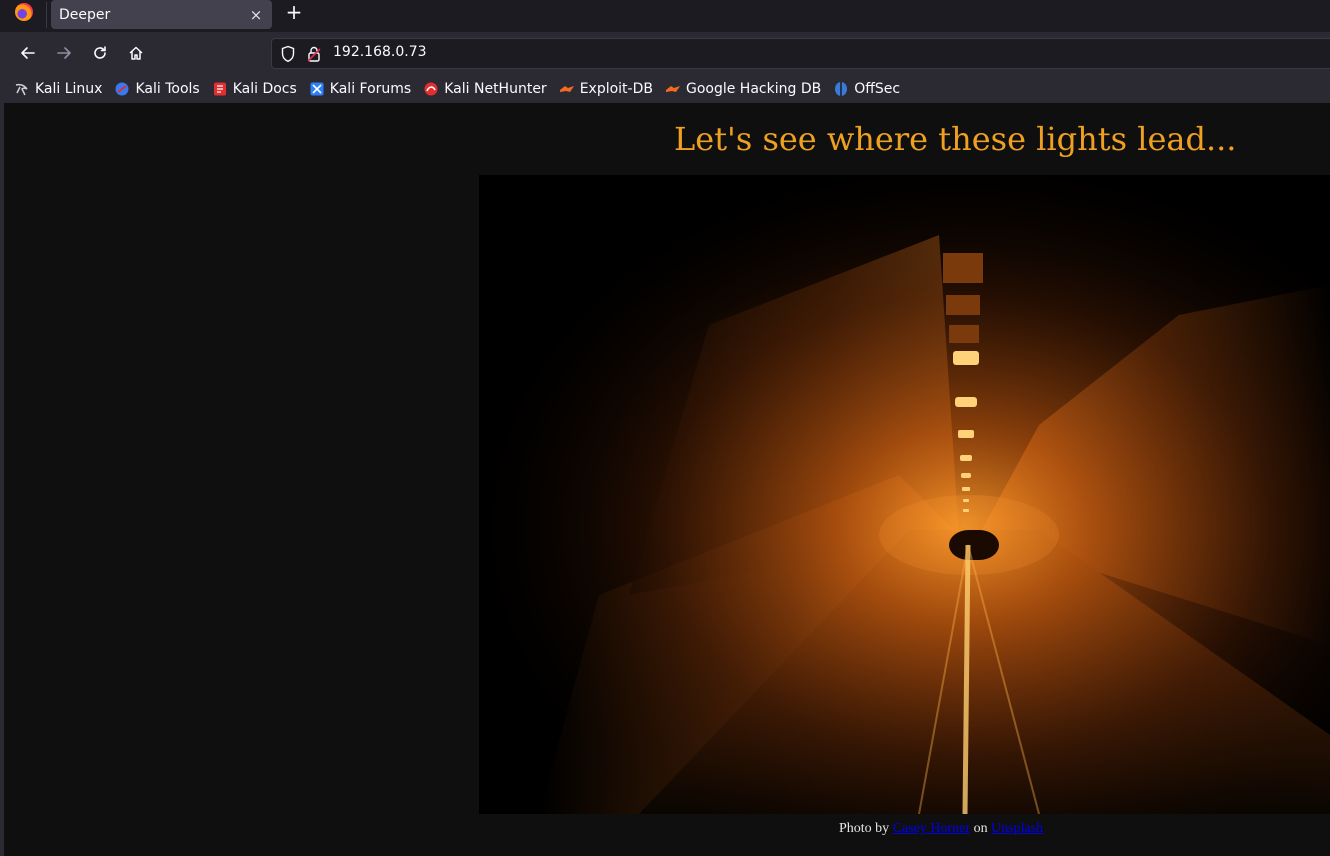 The height and width of the screenshot is (856, 1330). Describe the element at coordinates (673, 89) in the screenshot. I see `ghdb-icon` at that location.